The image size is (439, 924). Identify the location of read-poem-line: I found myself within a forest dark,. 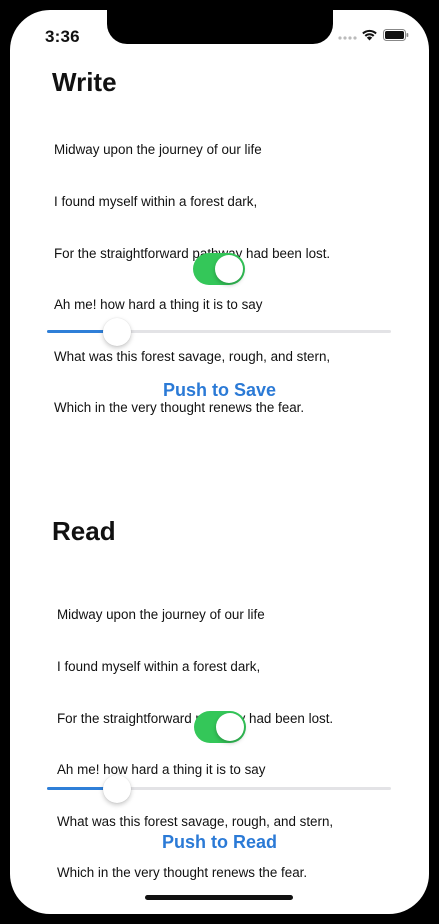
(159, 667).